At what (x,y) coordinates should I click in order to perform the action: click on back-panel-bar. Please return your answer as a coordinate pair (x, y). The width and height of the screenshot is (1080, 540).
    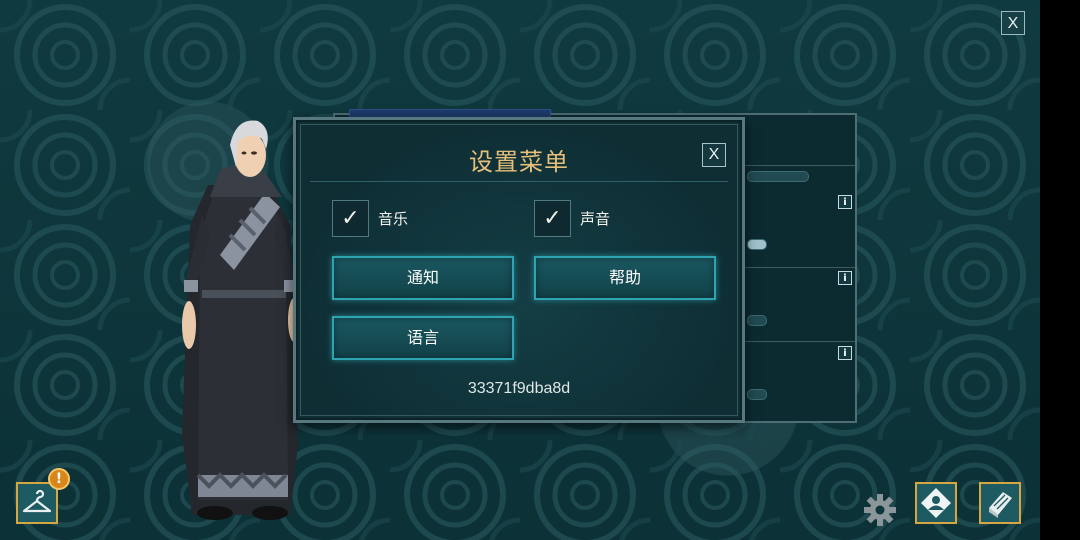
    Looking at the image, I should click on (778, 176).